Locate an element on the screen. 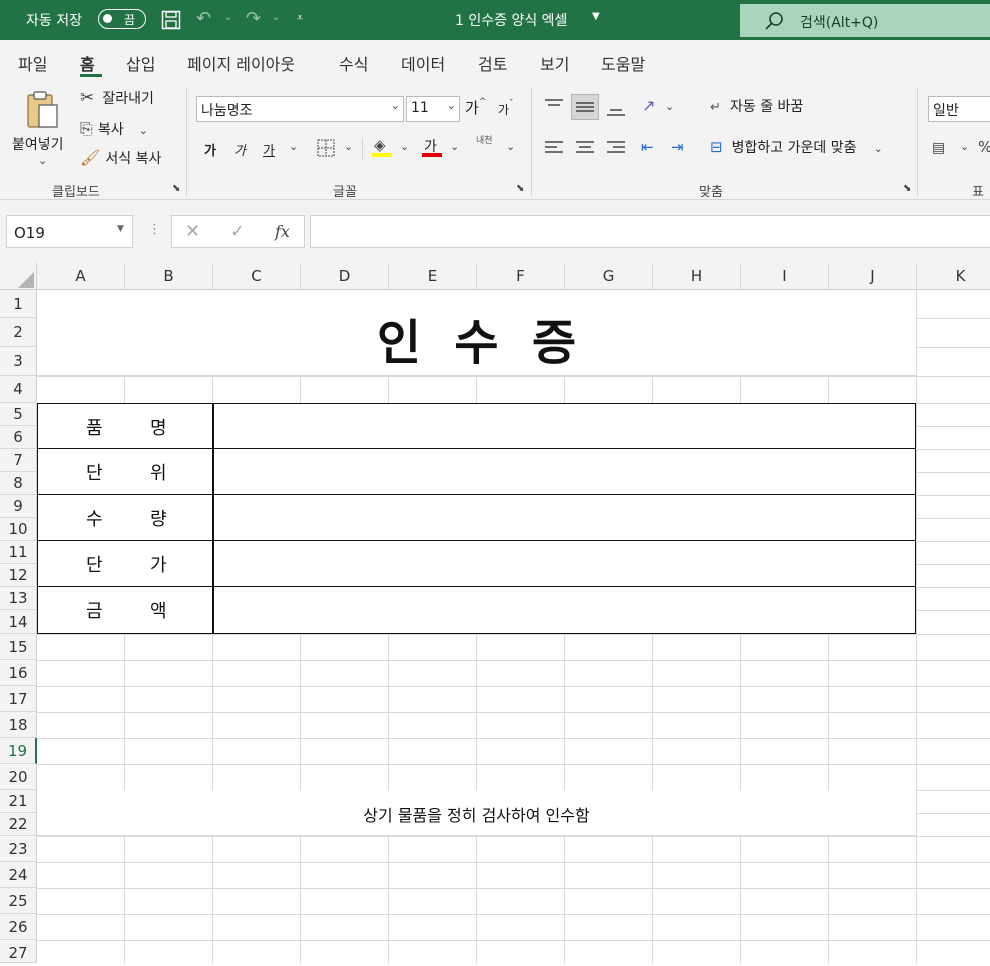  tab-data: 데이터 is located at coordinates (423, 63).